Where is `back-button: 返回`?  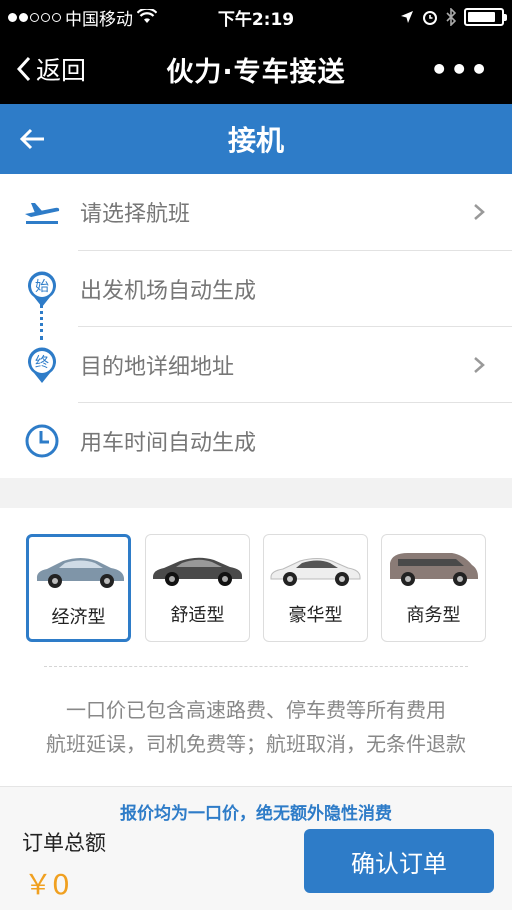 back-button: 返回 is located at coordinates (65, 69).